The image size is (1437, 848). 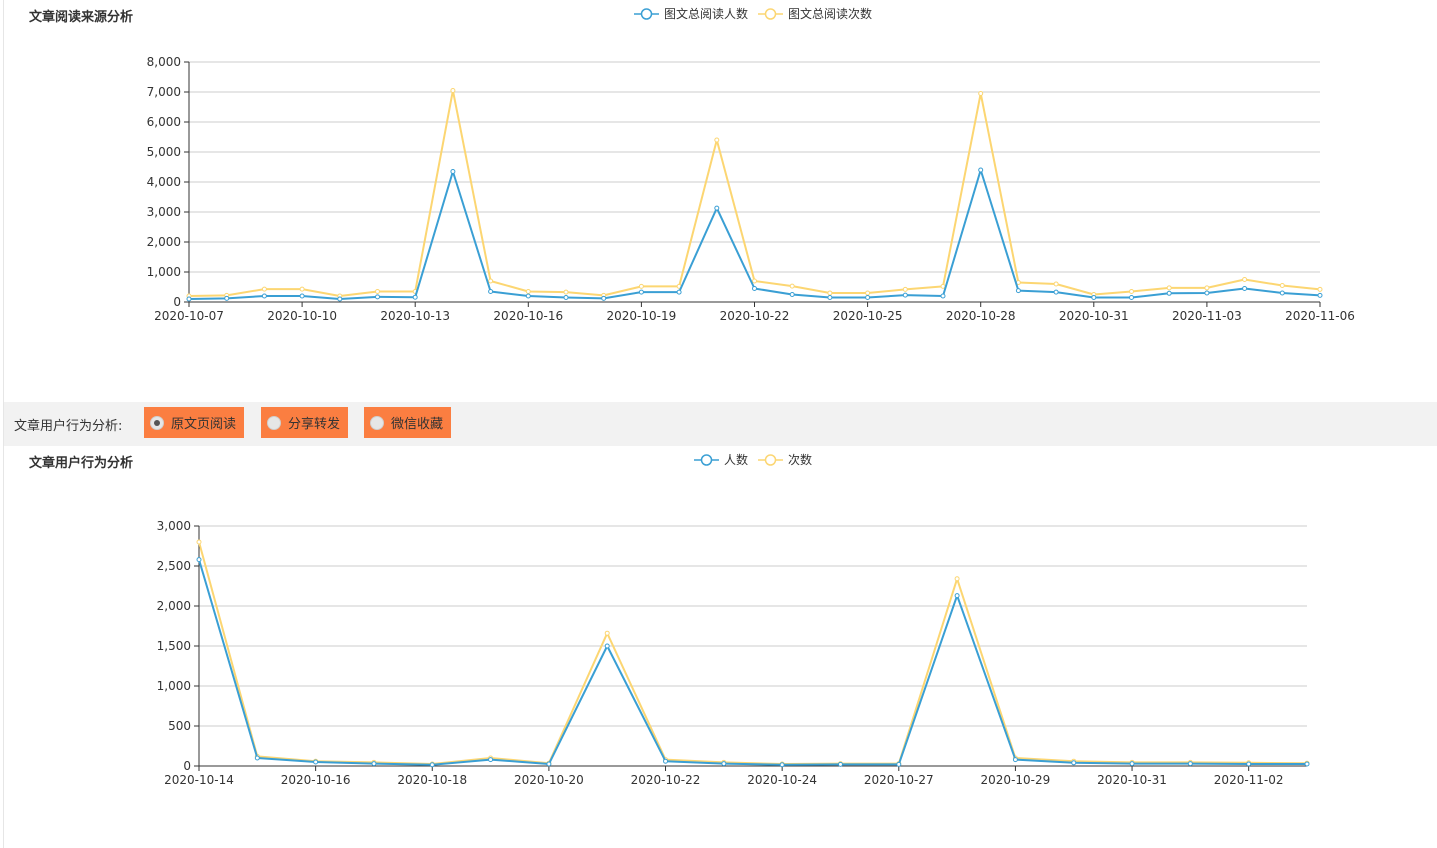 I want to click on y-tick-label: 7,000, so click(x=164, y=92).